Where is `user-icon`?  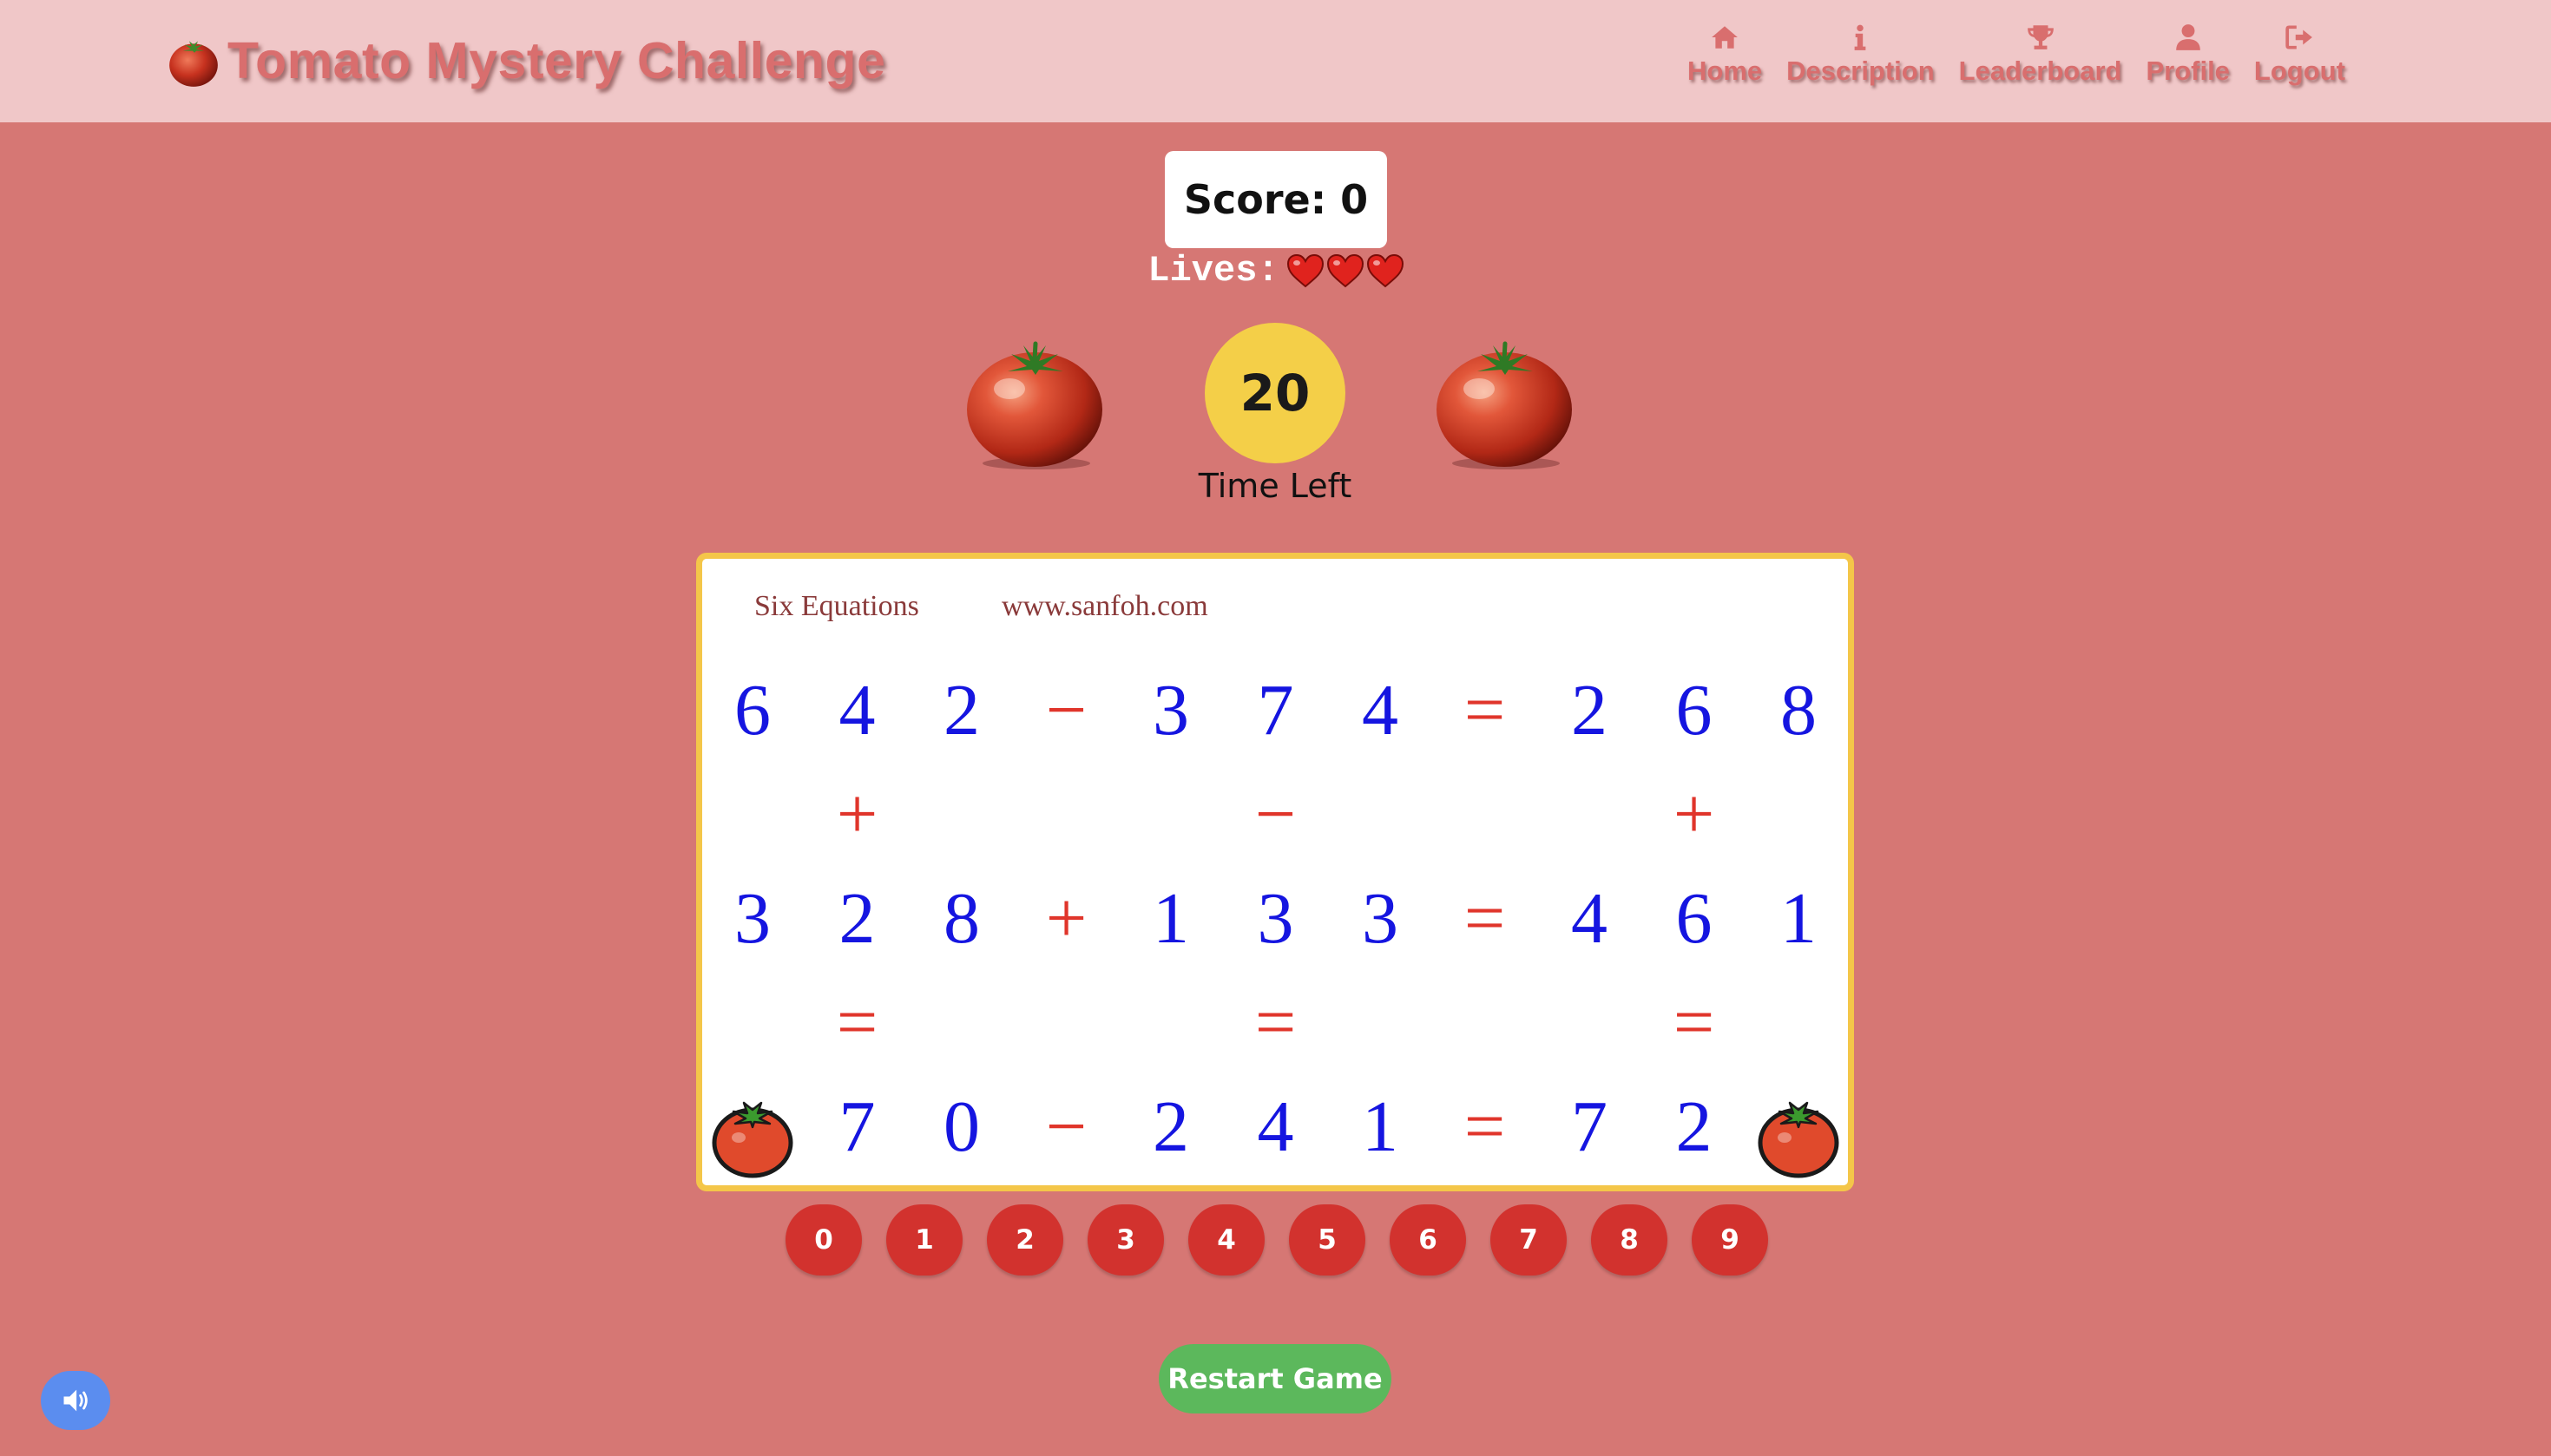
user-icon is located at coordinates (2187, 37).